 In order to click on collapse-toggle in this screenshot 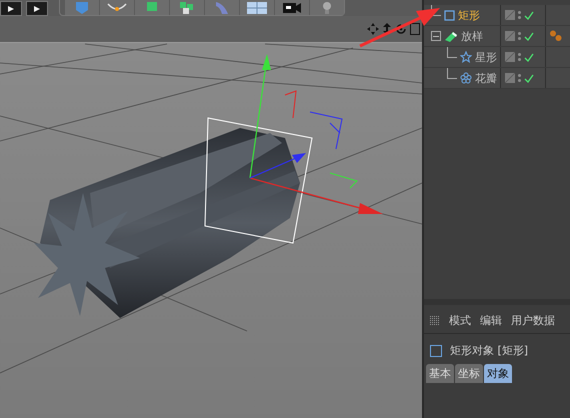, I will do `click(436, 36)`.